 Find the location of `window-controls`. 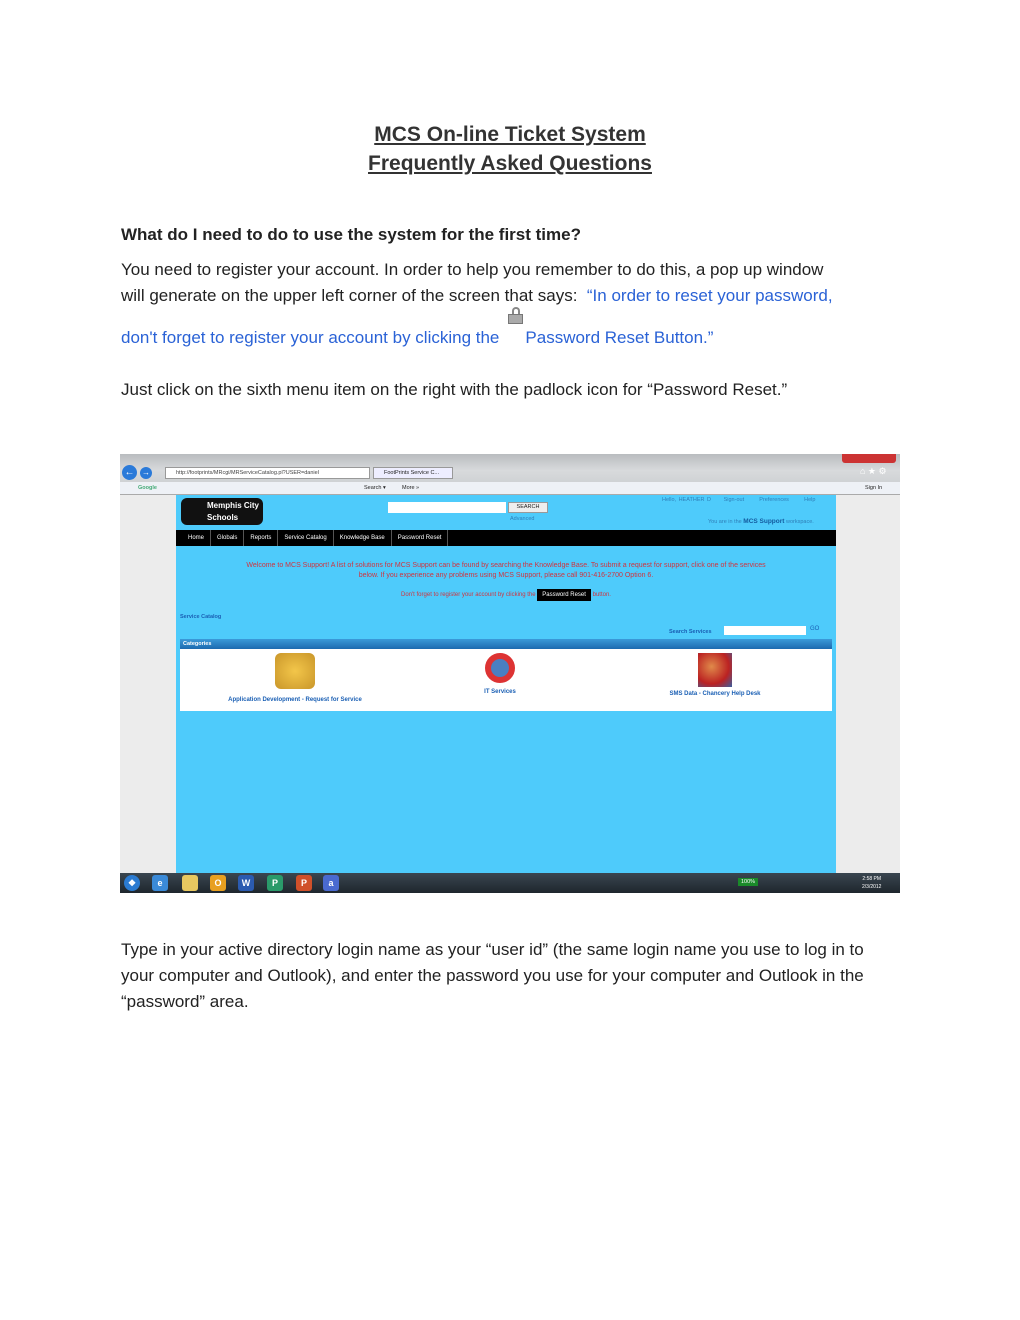

window-controls is located at coordinates (869, 458).